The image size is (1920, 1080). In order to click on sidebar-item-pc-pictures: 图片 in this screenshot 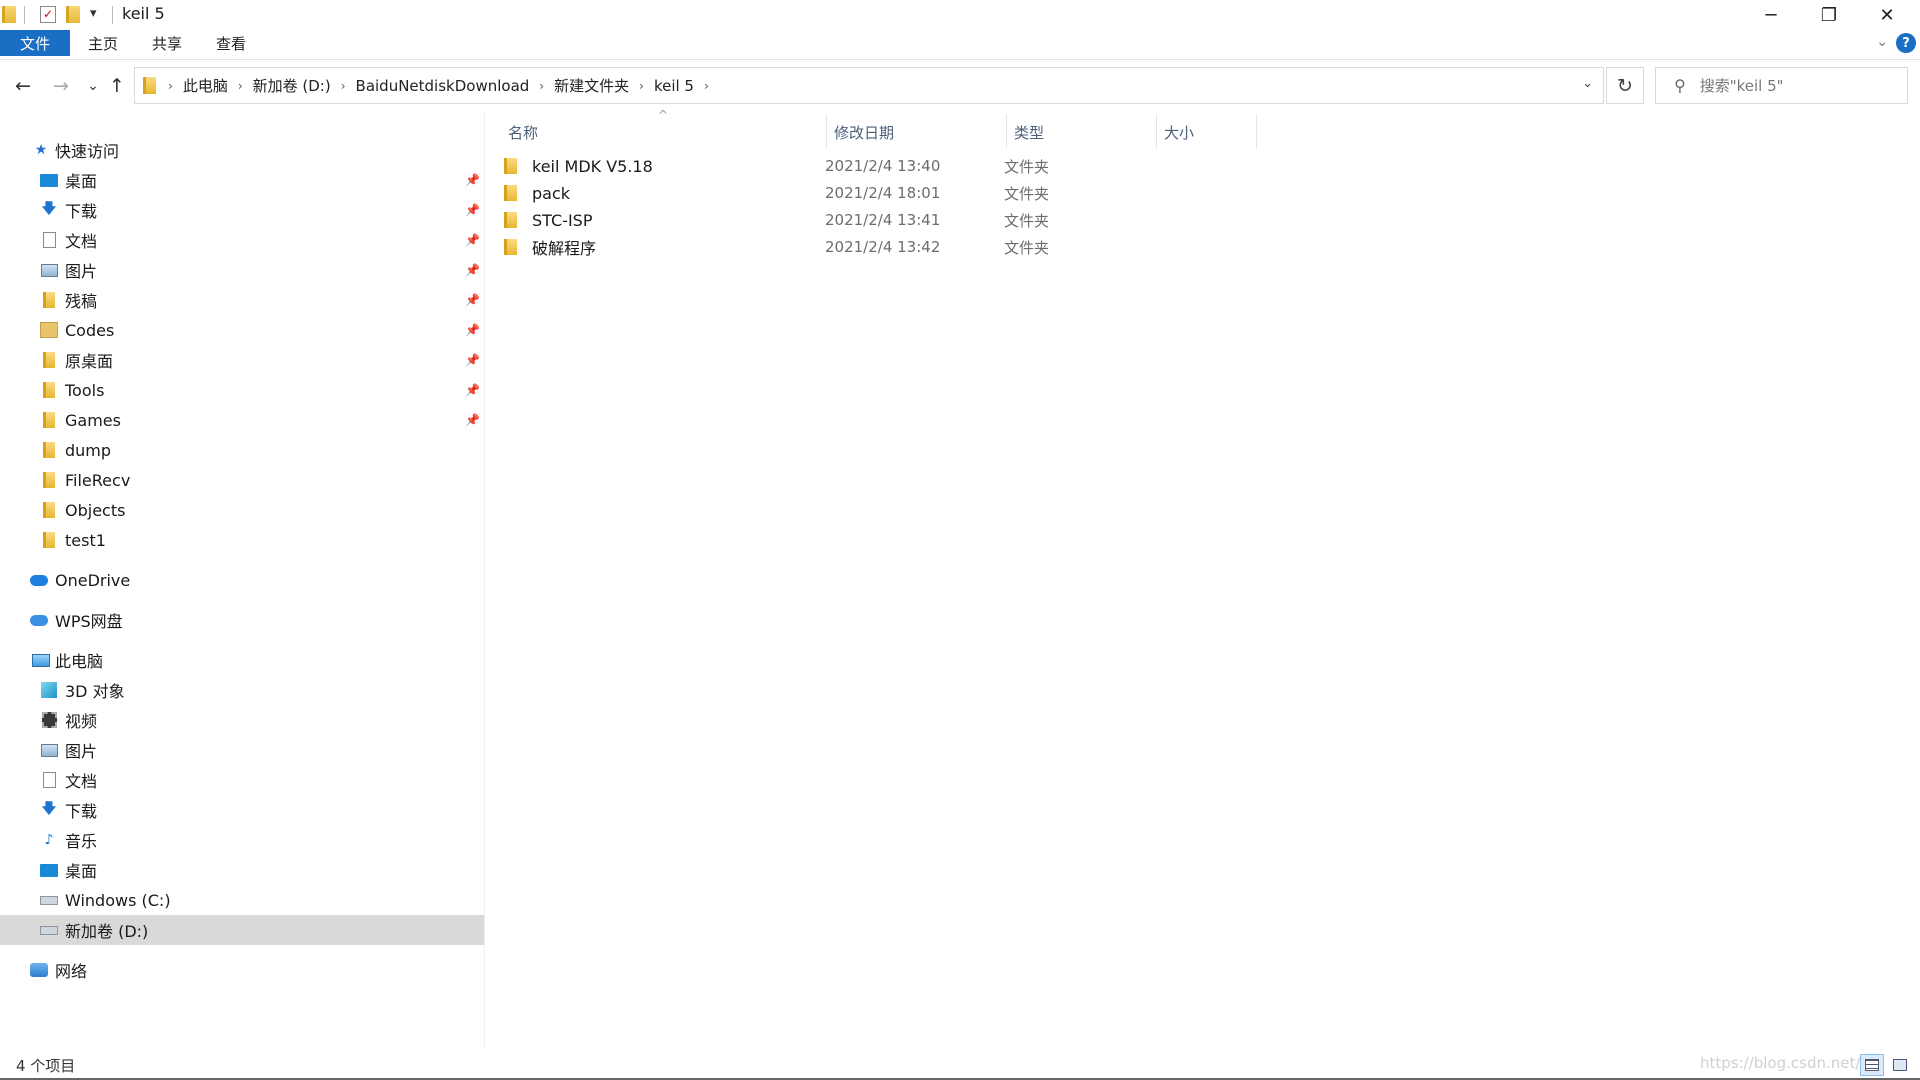, I will do `click(242, 750)`.